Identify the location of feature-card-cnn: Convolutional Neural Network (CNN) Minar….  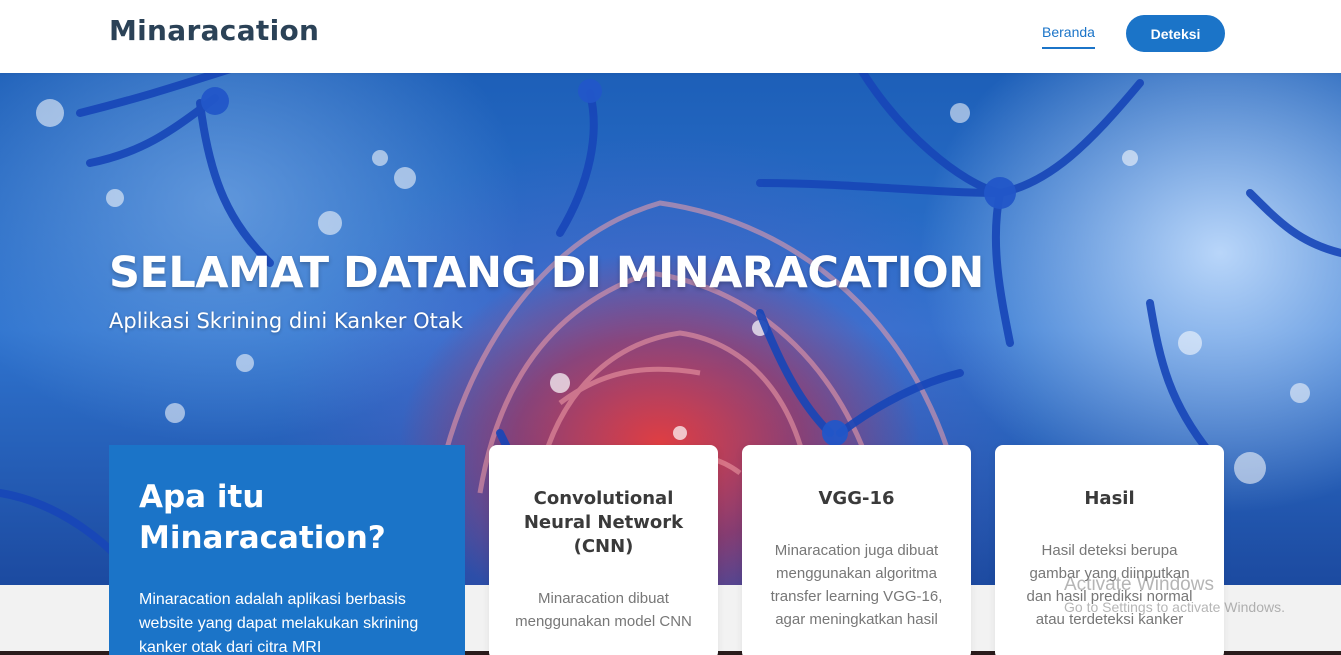
(603, 550).